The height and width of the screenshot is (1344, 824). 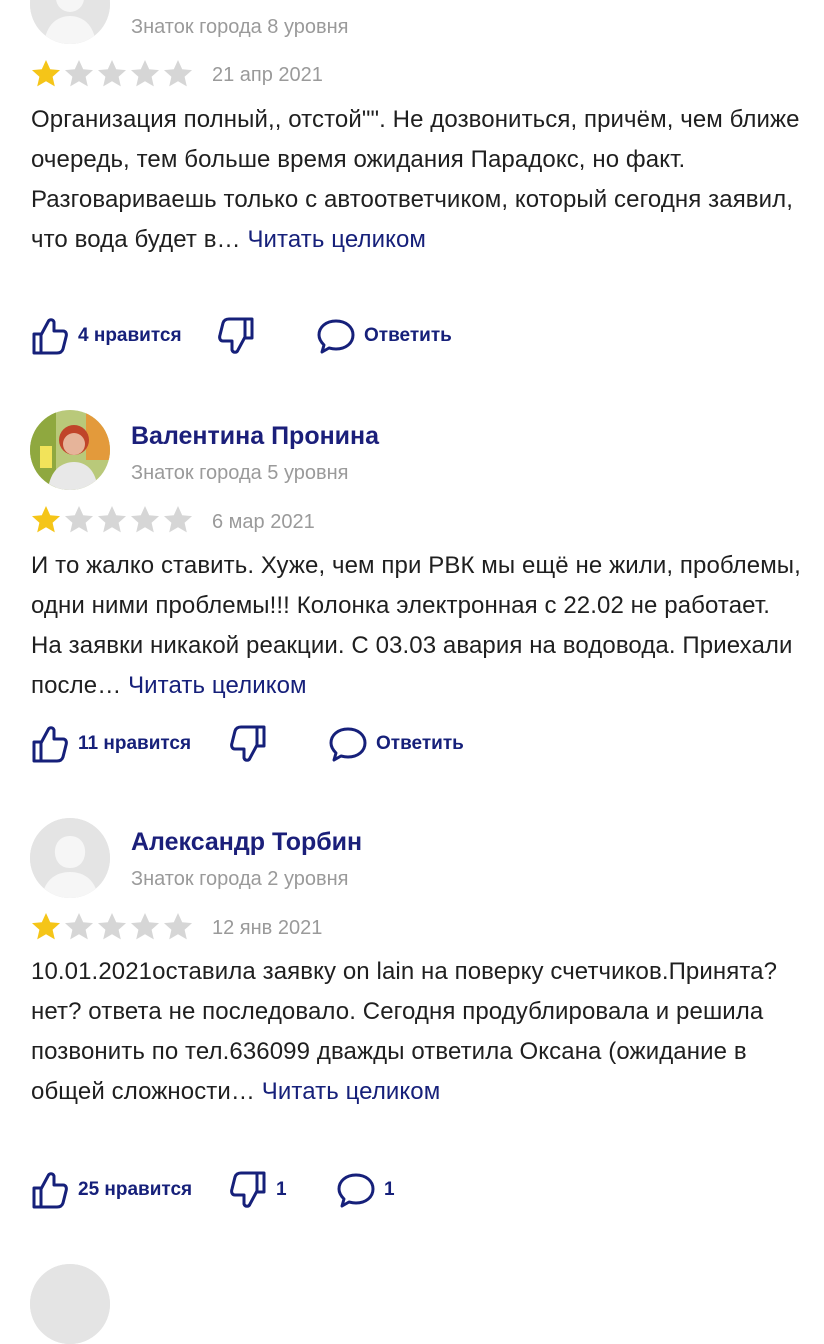 What do you see at coordinates (389, 1189) in the screenshot?
I see `reply-count: 1` at bounding box center [389, 1189].